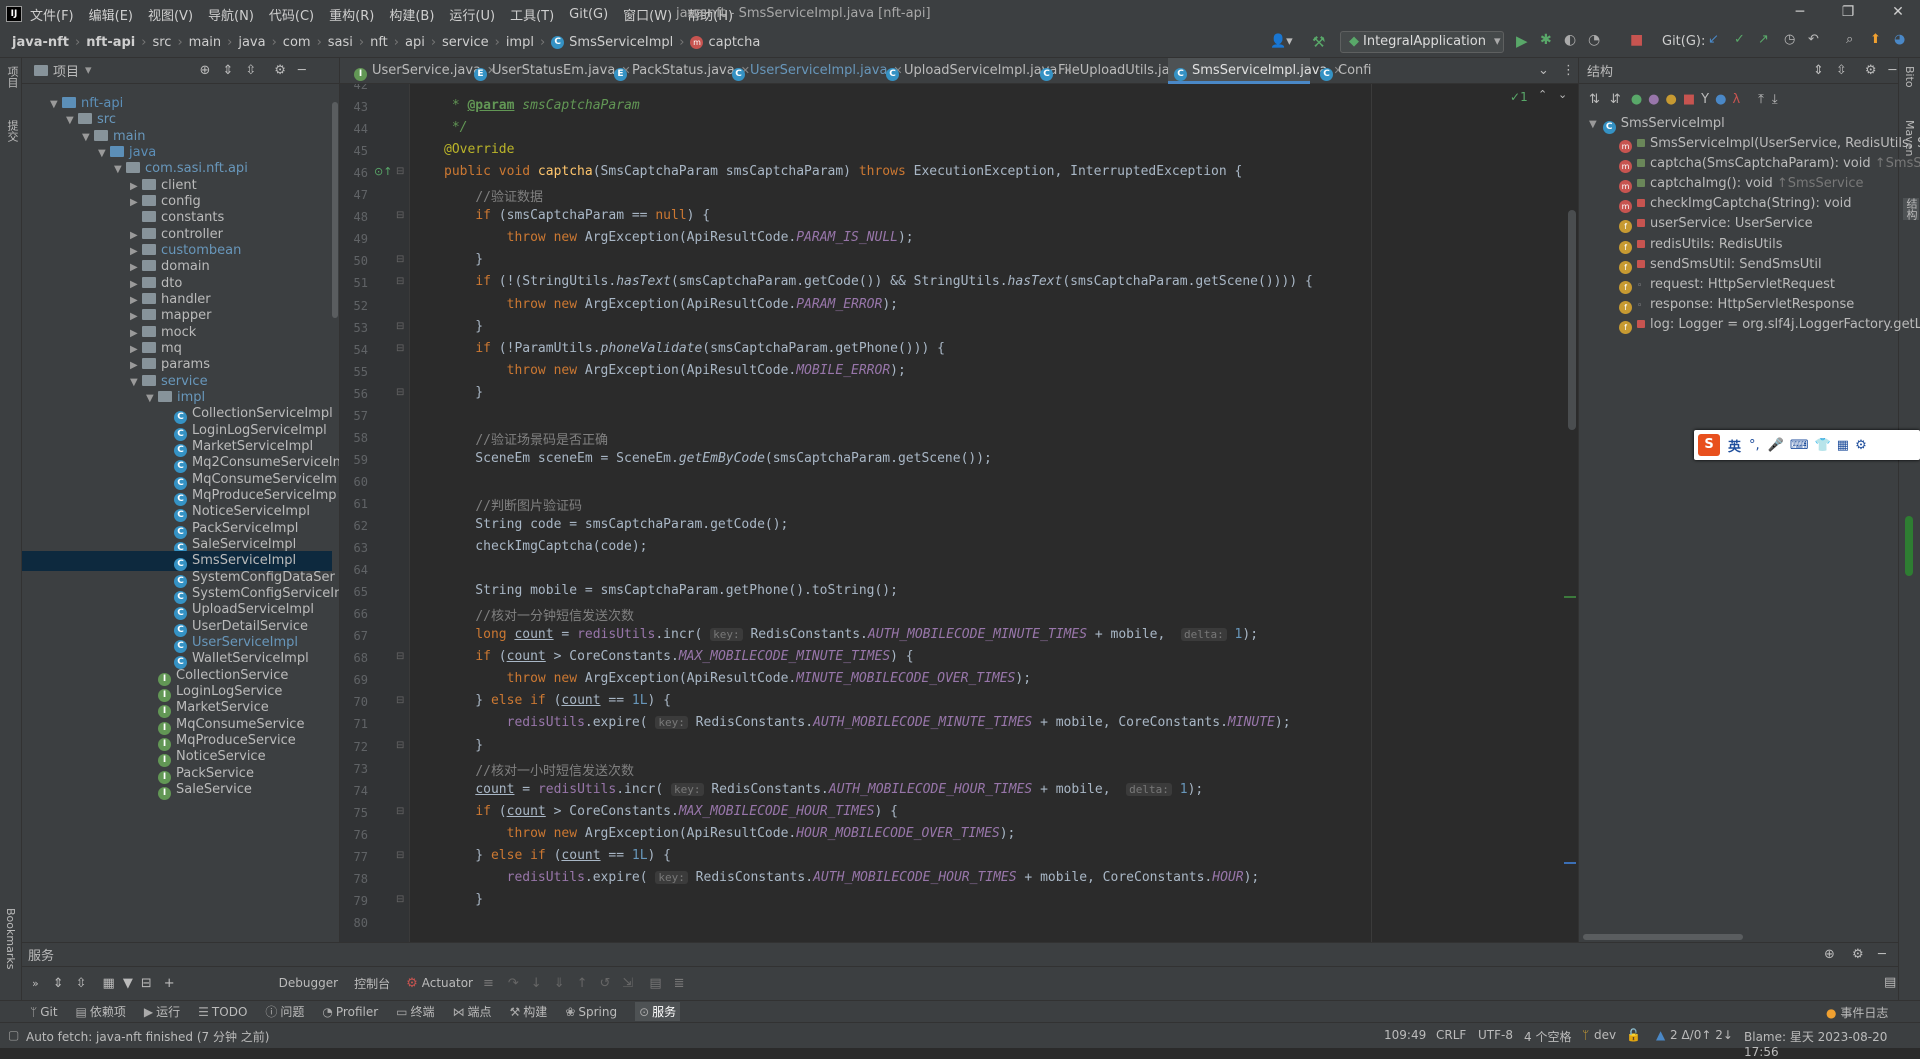  Describe the element at coordinates (10, 938) in the screenshot. I see `bookmarks-tool-tab: Bookmarks` at that location.